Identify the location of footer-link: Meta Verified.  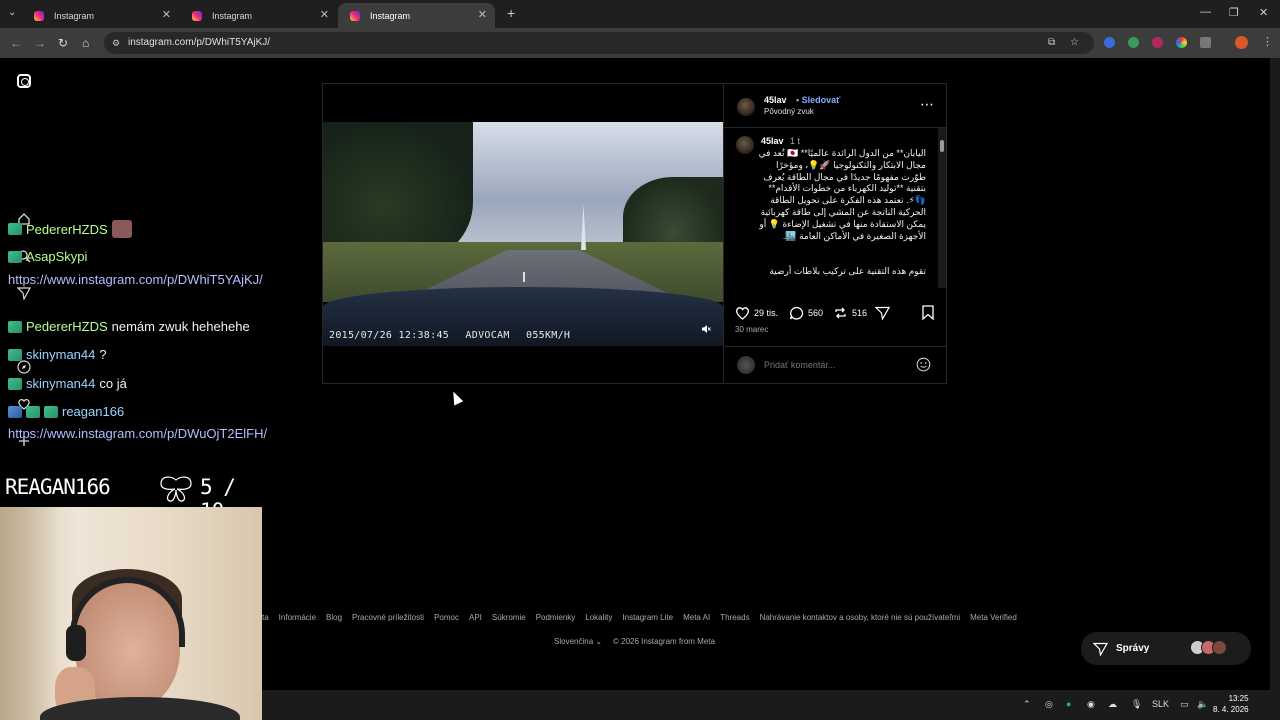
(993, 617).